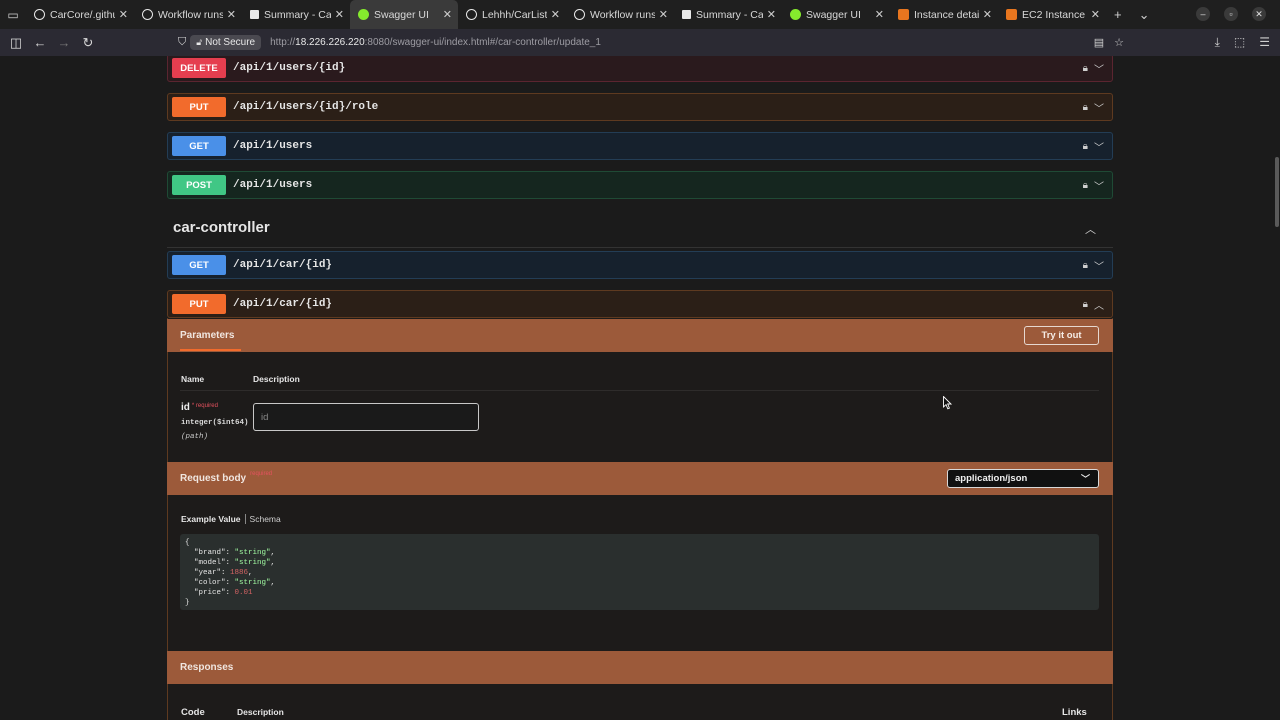 This screenshot has width=1280, height=720. I want to click on json-key: "model", so click(210, 563).